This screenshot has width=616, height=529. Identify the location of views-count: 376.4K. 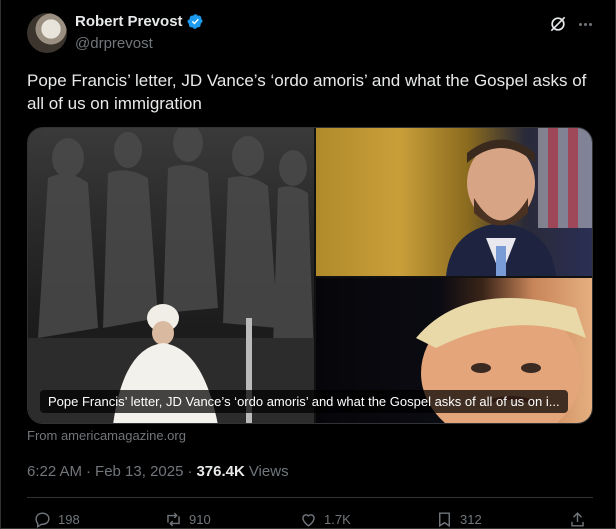
(220, 471).